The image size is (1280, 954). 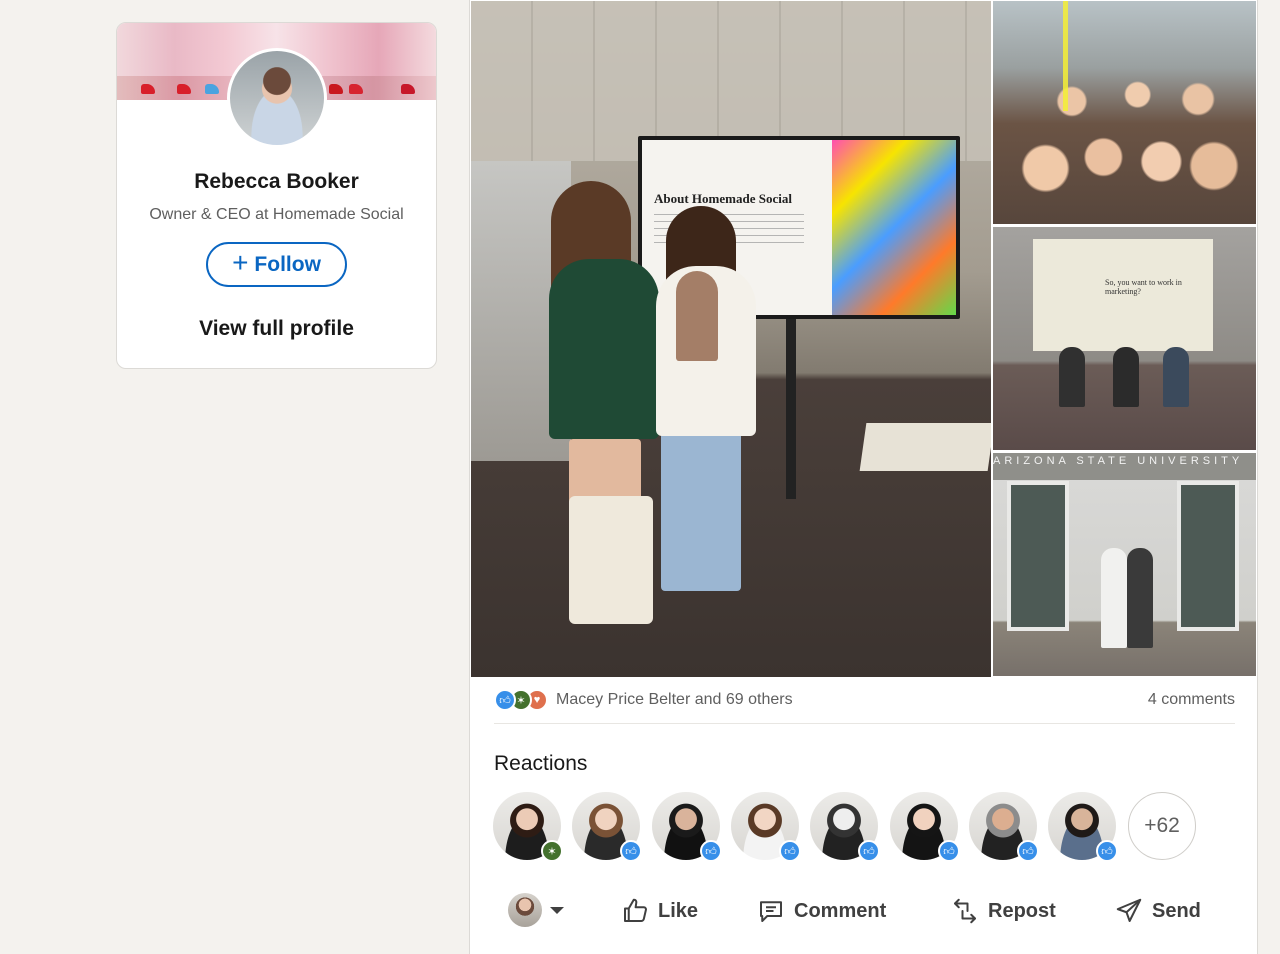 I want to click on comment-icon, so click(x=771, y=911).